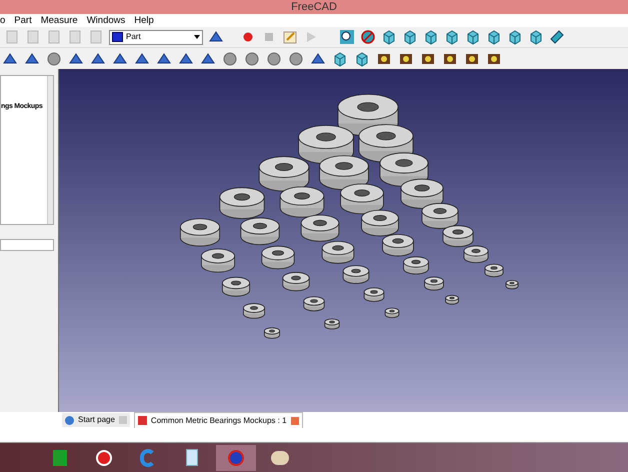  Describe the element at coordinates (314, 7) in the screenshot. I see `window-title: FreeCAD` at that location.